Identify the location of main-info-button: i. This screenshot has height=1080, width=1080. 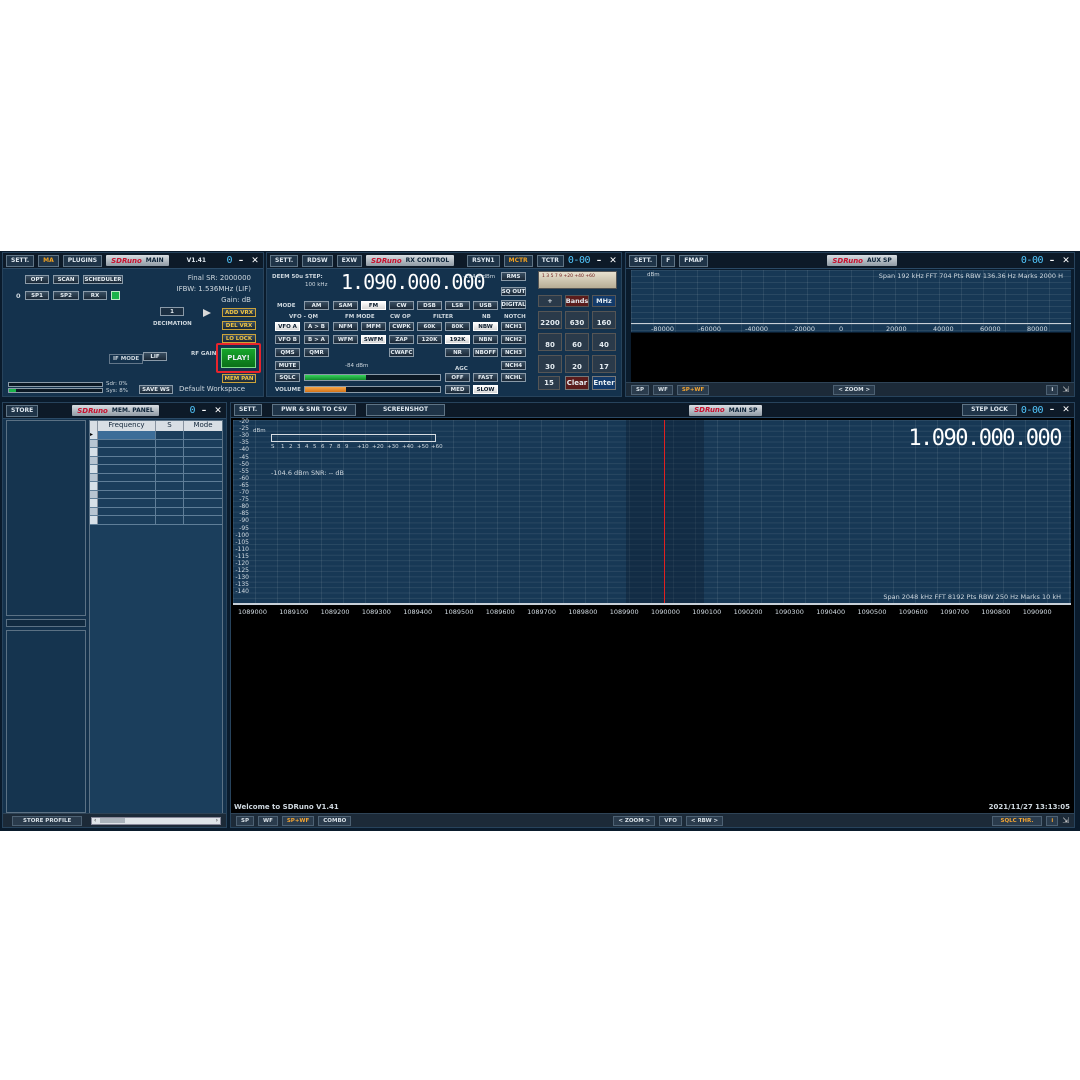
(1052, 820).